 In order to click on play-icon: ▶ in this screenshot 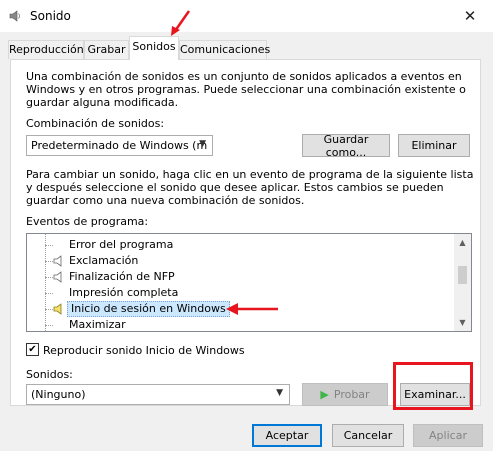, I will do `click(324, 394)`.